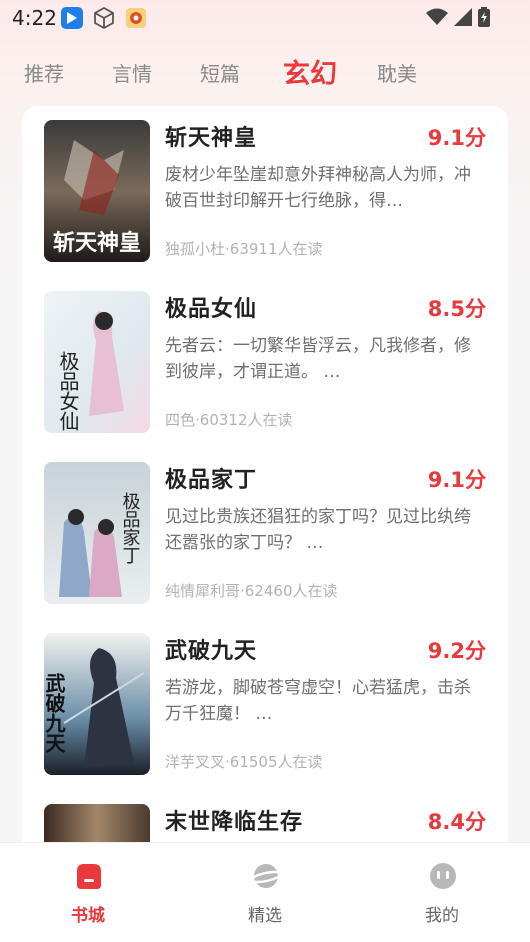 The image size is (530, 942). Describe the element at coordinates (265, 72) in the screenshot. I see `category-tabs: 推荐 言情 短篇 玄幻 耽美` at that location.